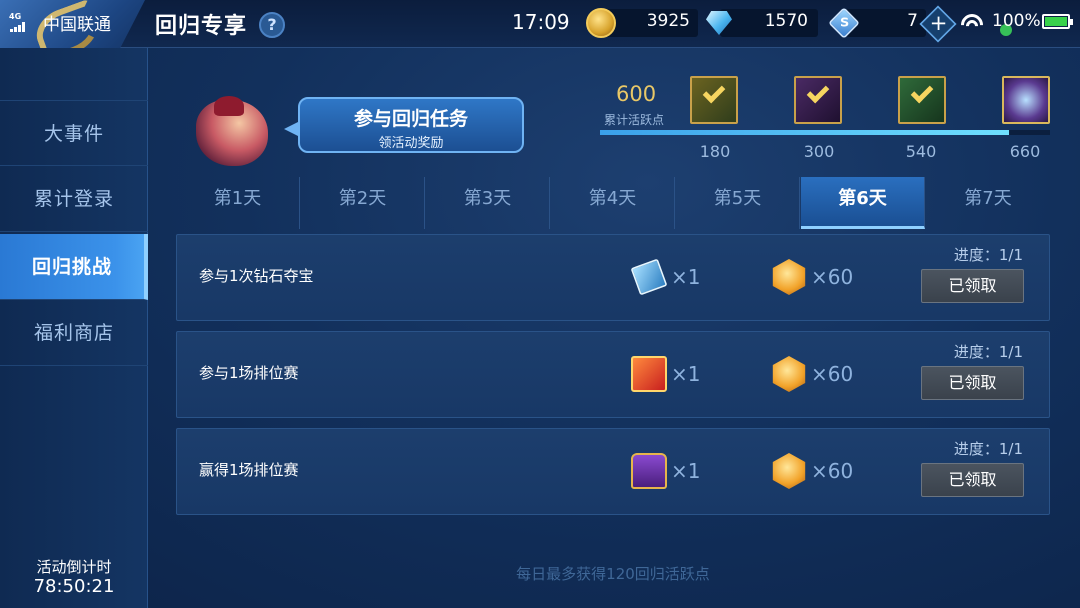 The height and width of the screenshot is (608, 1080). Describe the element at coordinates (613, 471) in the screenshot. I see `task-row: 赢得1场排位赛 ×1 ×60 进度：1/1 已领取` at that location.